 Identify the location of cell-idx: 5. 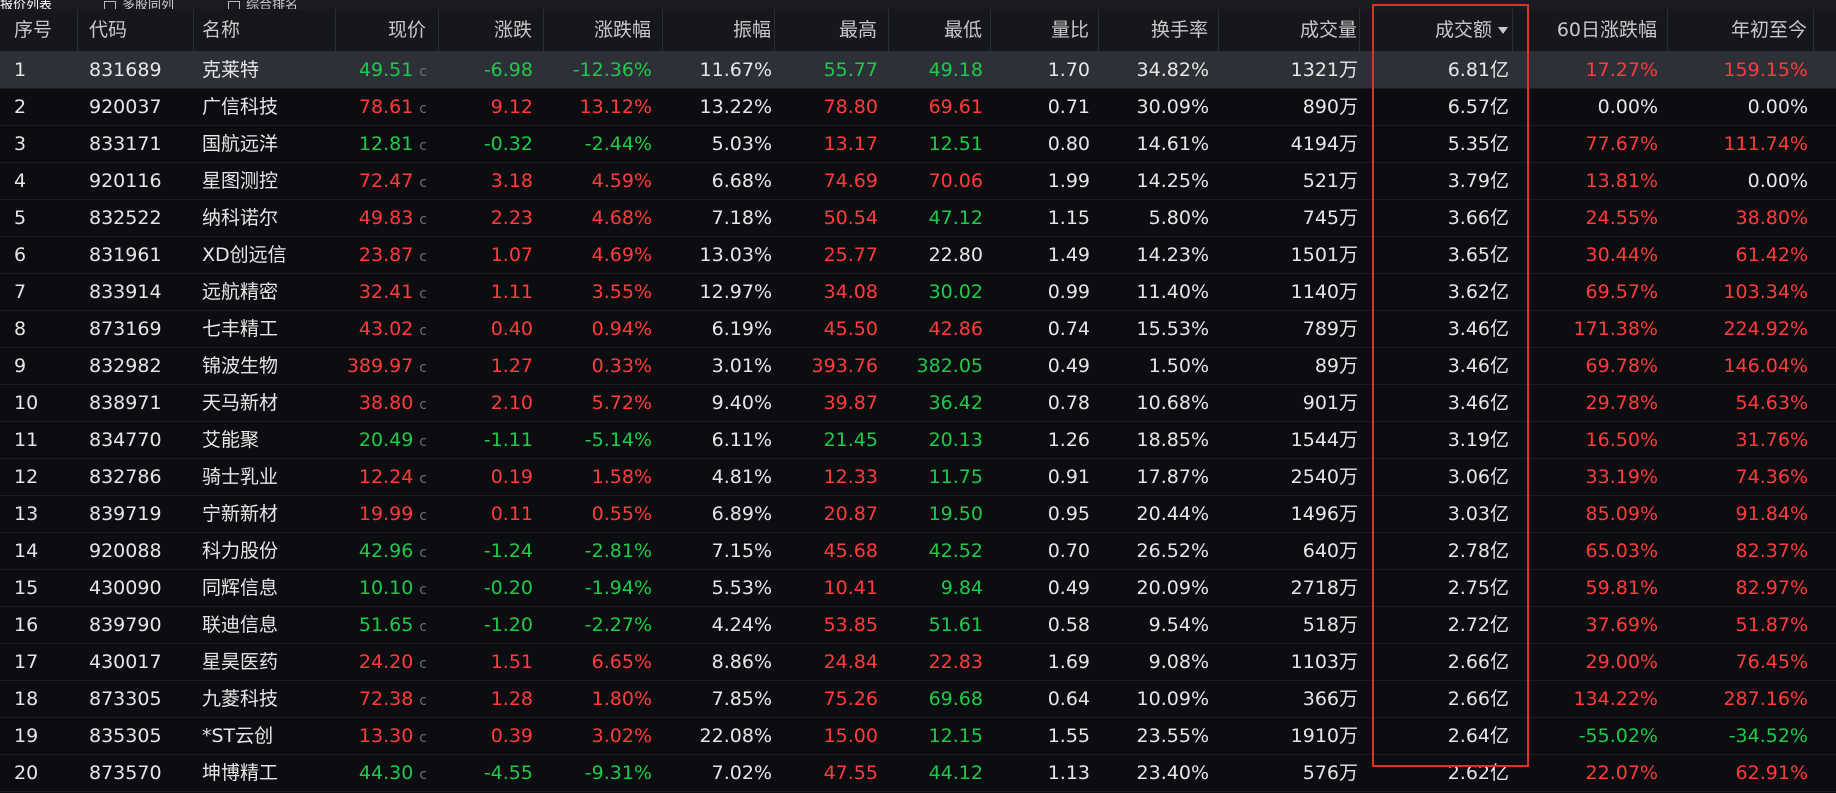
(39, 218).